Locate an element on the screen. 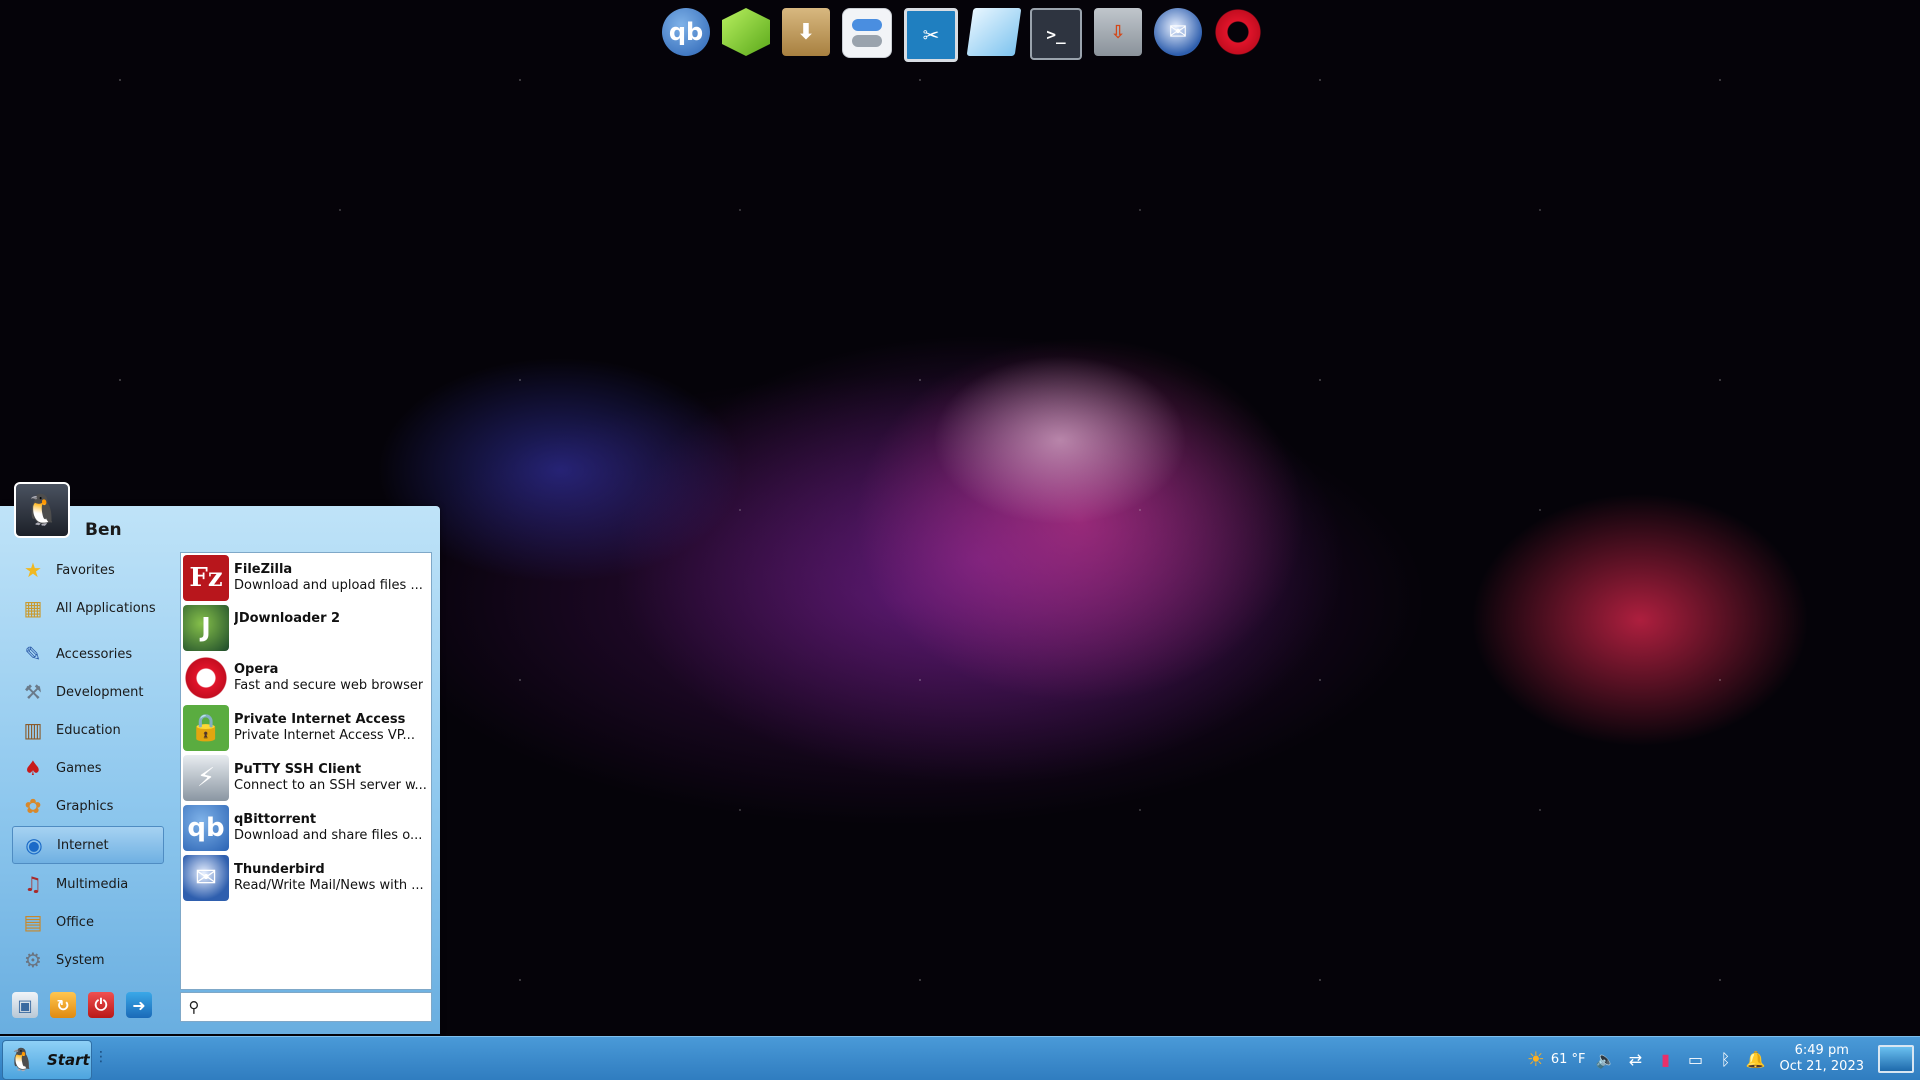 The width and height of the screenshot is (1920, 1080). category-label: Development is located at coordinates (100, 692).